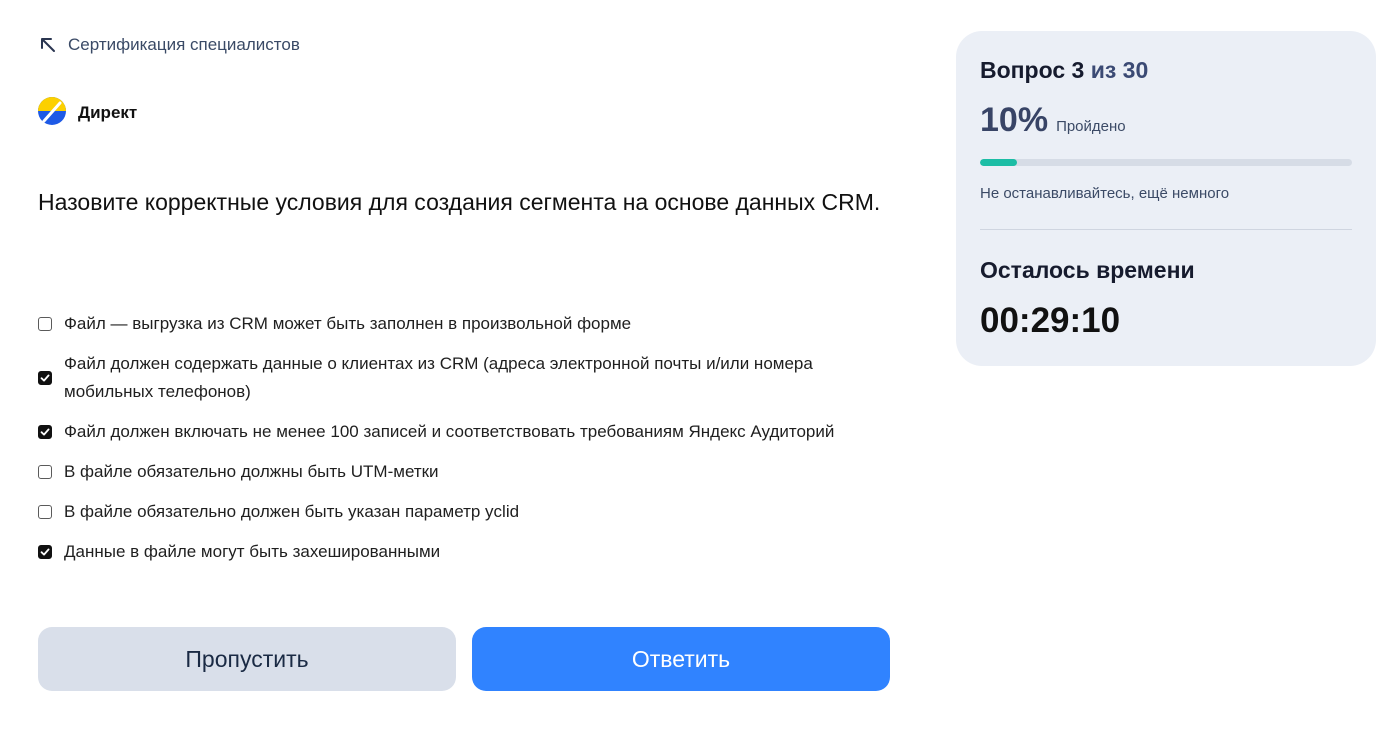 This screenshot has width=1383, height=732. Describe the element at coordinates (48, 45) in the screenshot. I see `arrow-up-left-icon` at that location.